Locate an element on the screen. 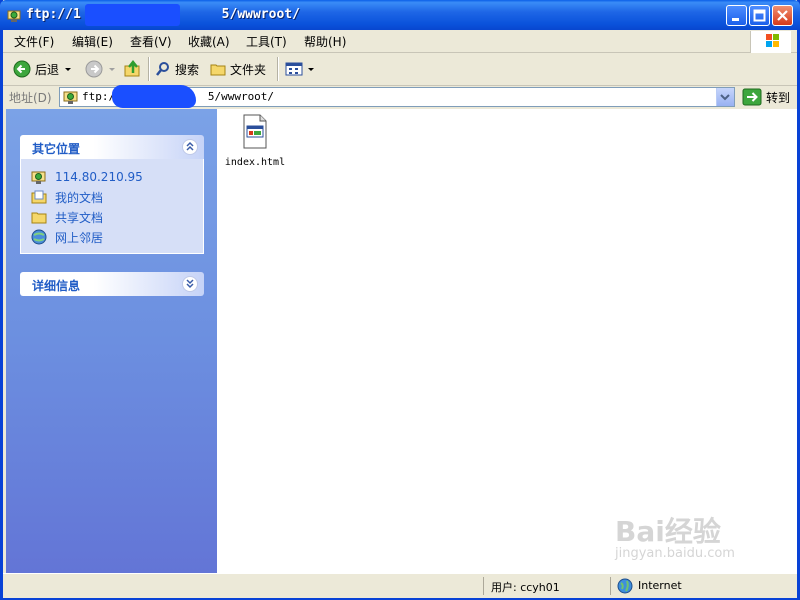 This screenshot has height=600, width=800. chevron-up-double-icon is located at coordinates (190, 146).